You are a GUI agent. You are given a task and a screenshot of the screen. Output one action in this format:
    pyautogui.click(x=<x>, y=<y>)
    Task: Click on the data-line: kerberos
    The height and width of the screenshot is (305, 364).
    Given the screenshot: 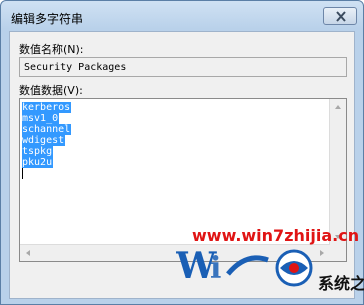 What is the action you would take?
    pyautogui.click(x=47, y=107)
    